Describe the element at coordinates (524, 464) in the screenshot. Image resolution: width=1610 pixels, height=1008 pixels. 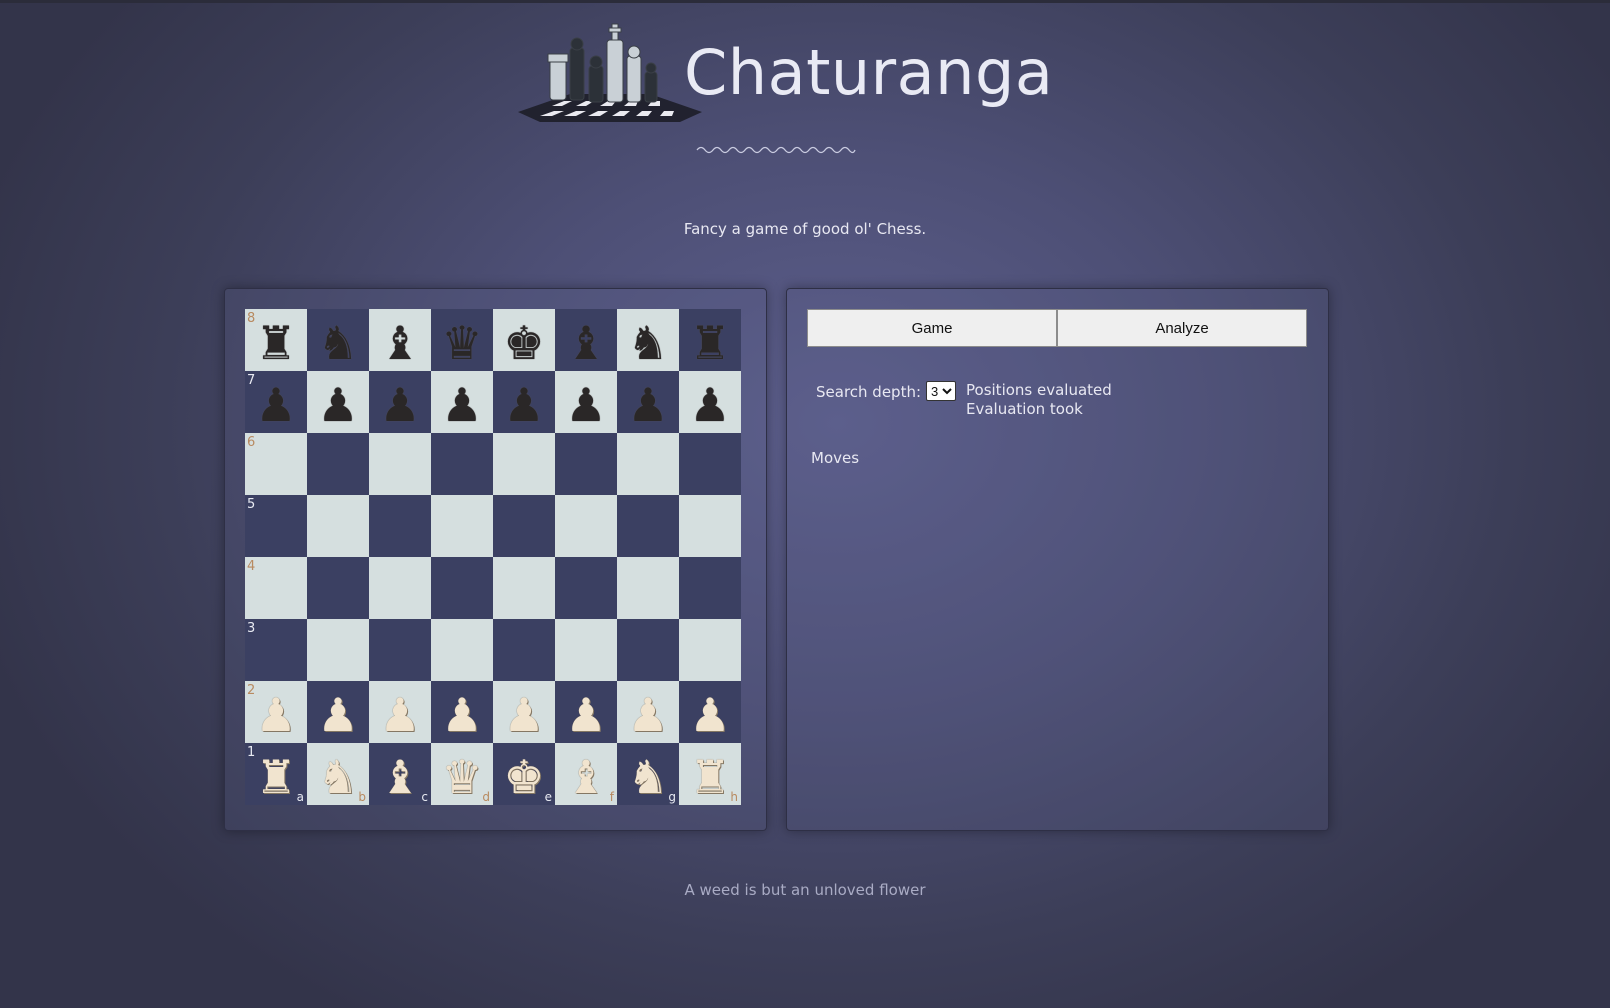
I see `board-square-e6` at that location.